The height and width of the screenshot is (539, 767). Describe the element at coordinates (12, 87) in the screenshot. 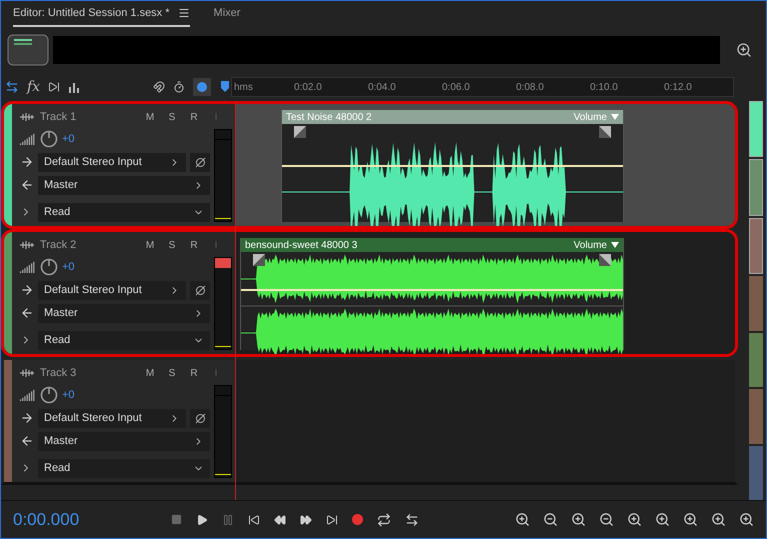

I see `arrows-icon` at that location.